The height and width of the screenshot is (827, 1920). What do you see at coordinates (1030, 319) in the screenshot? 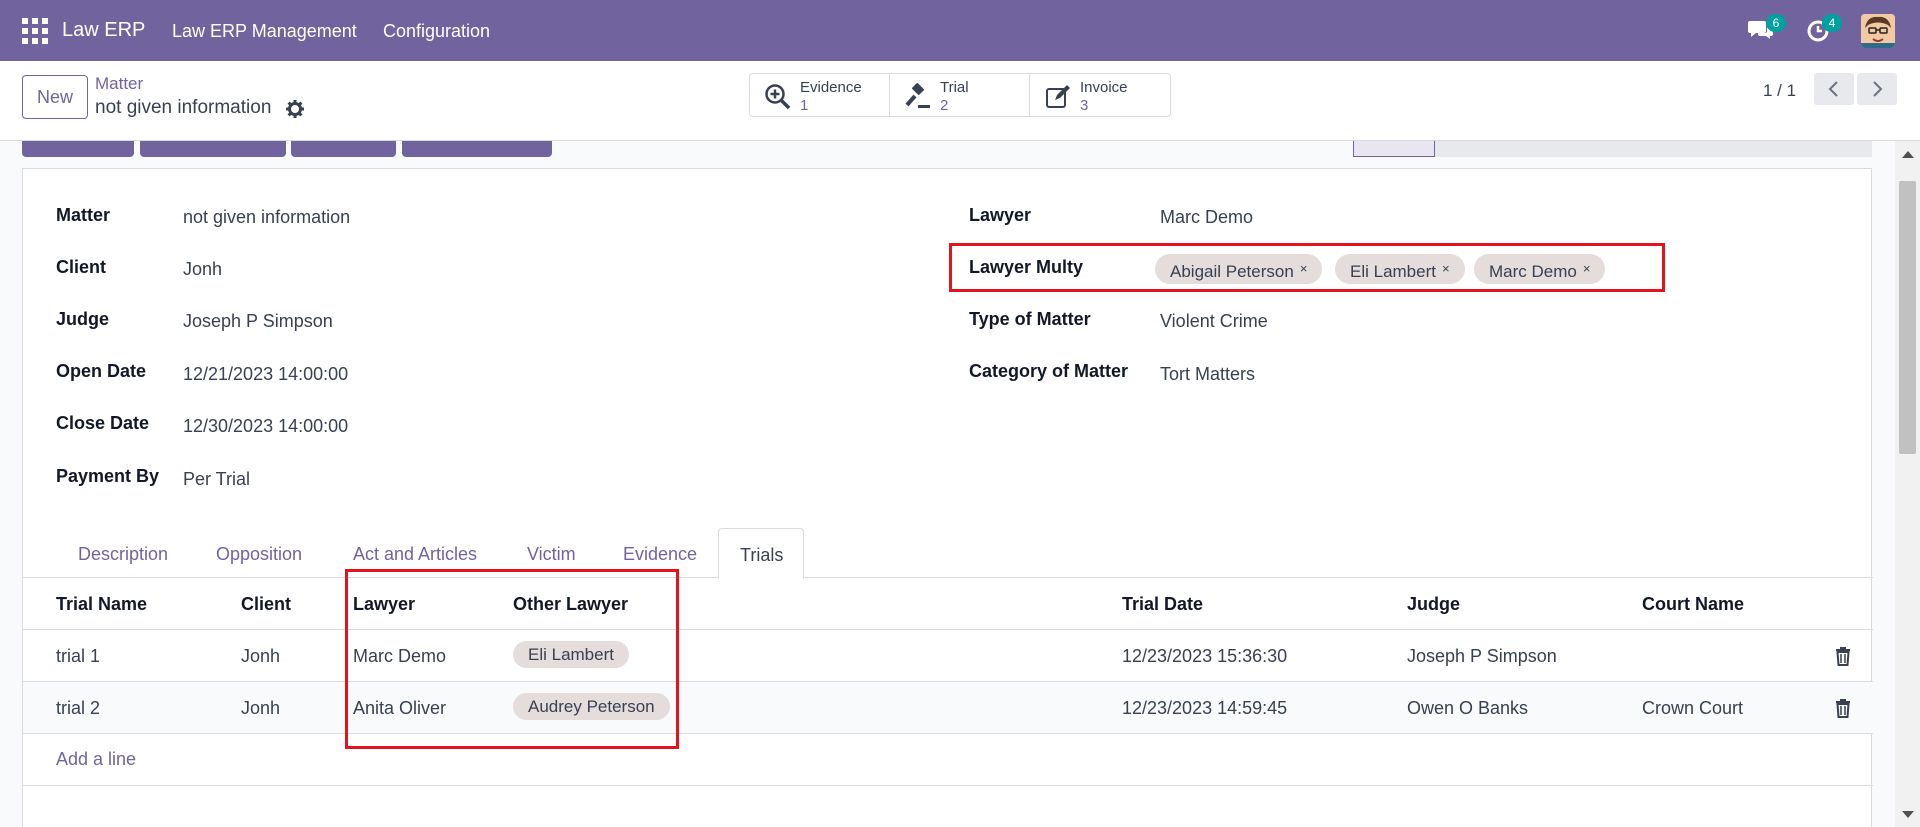
I see `type-of-matter-label: Type of Matter` at bounding box center [1030, 319].